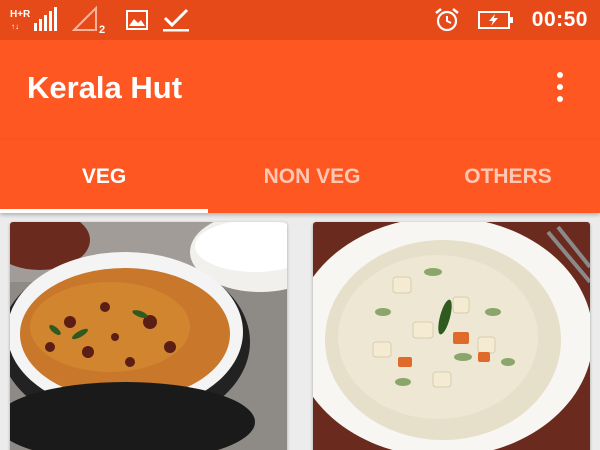 This screenshot has width=600, height=450. What do you see at coordinates (300, 20) in the screenshot?
I see `status-bar: H+R ↑↓ 2 00:50` at bounding box center [300, 20].